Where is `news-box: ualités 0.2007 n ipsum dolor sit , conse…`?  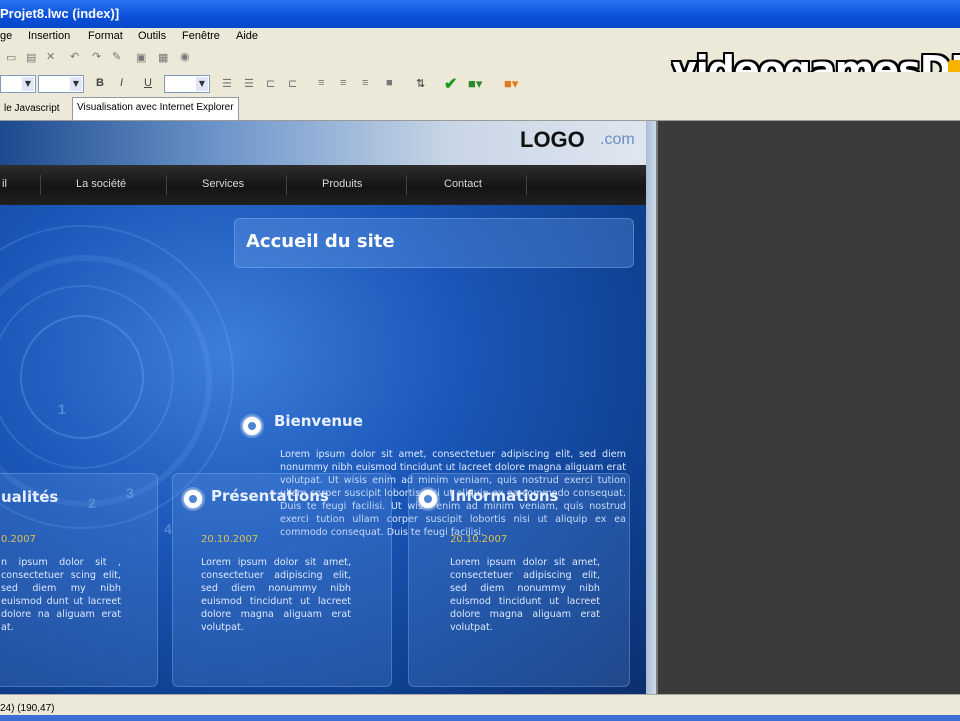
news-box: ualités 0.2007 n ipsum dolor sit , conse… is located at coordinates (79, 580).